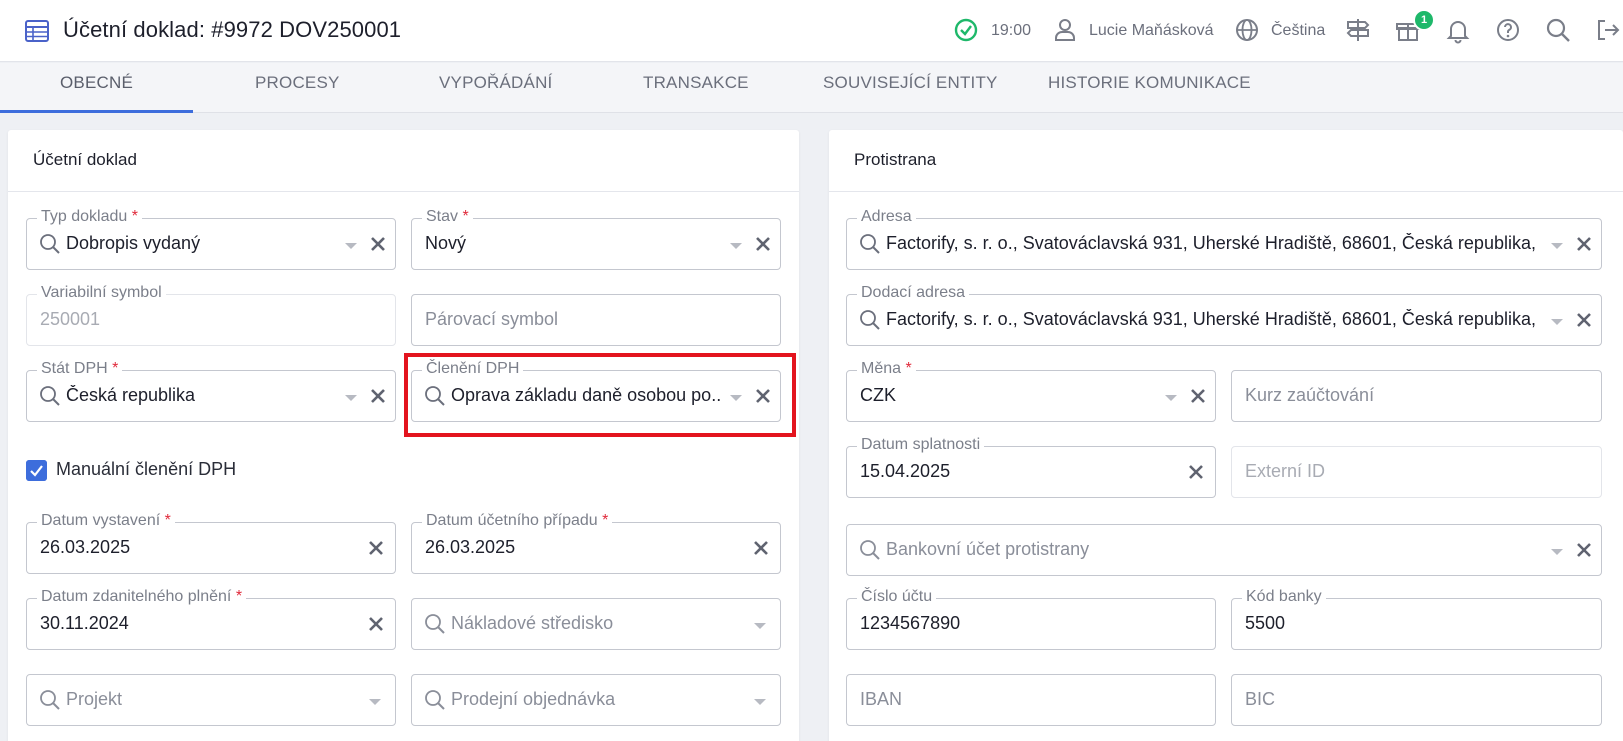 This screenshot has width=1623, height=741. What do you see at coordinates (600, 395) in the screenshot?
I see `highlight-box` at bounding box center [600, 395].